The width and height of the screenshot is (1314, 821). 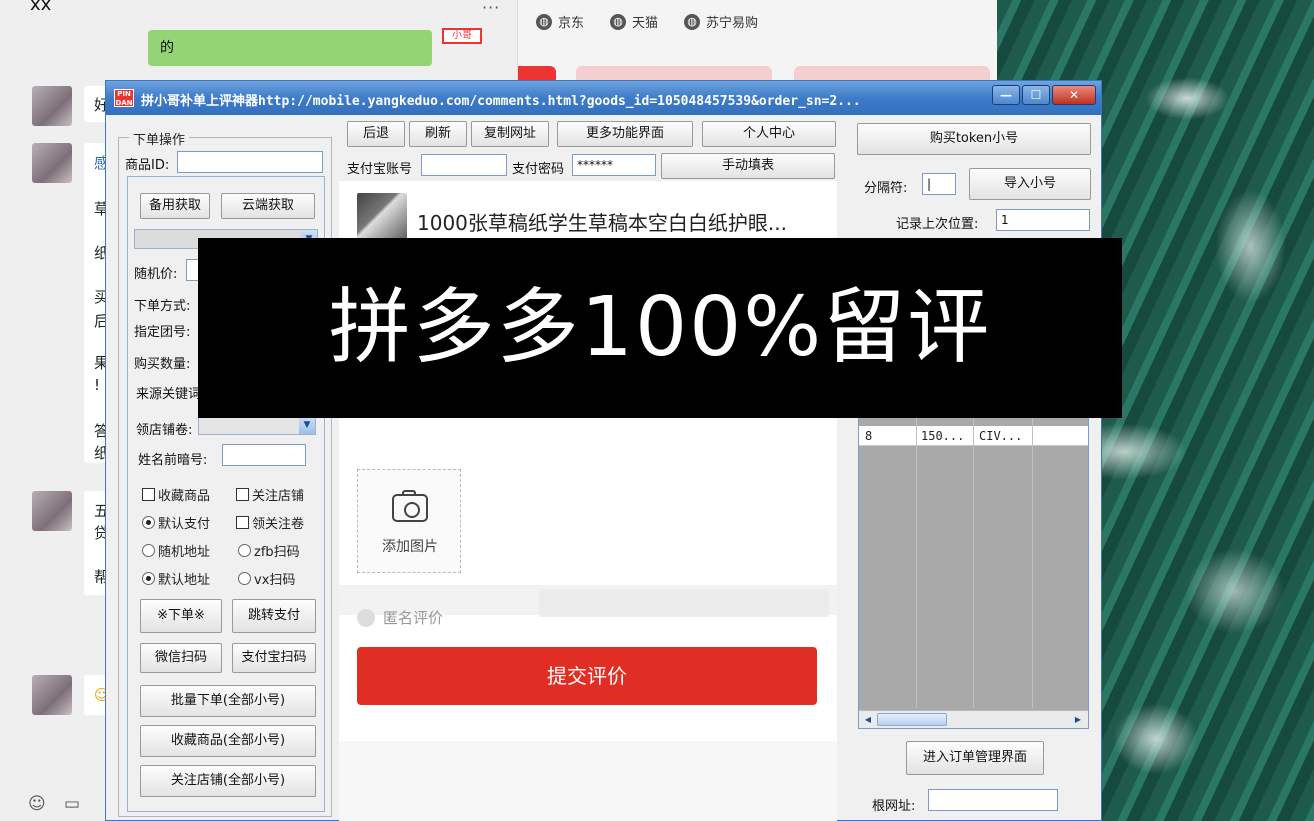 I want to click on fav-product-checkbox: 收藏商品, so click(x=176, y=494).